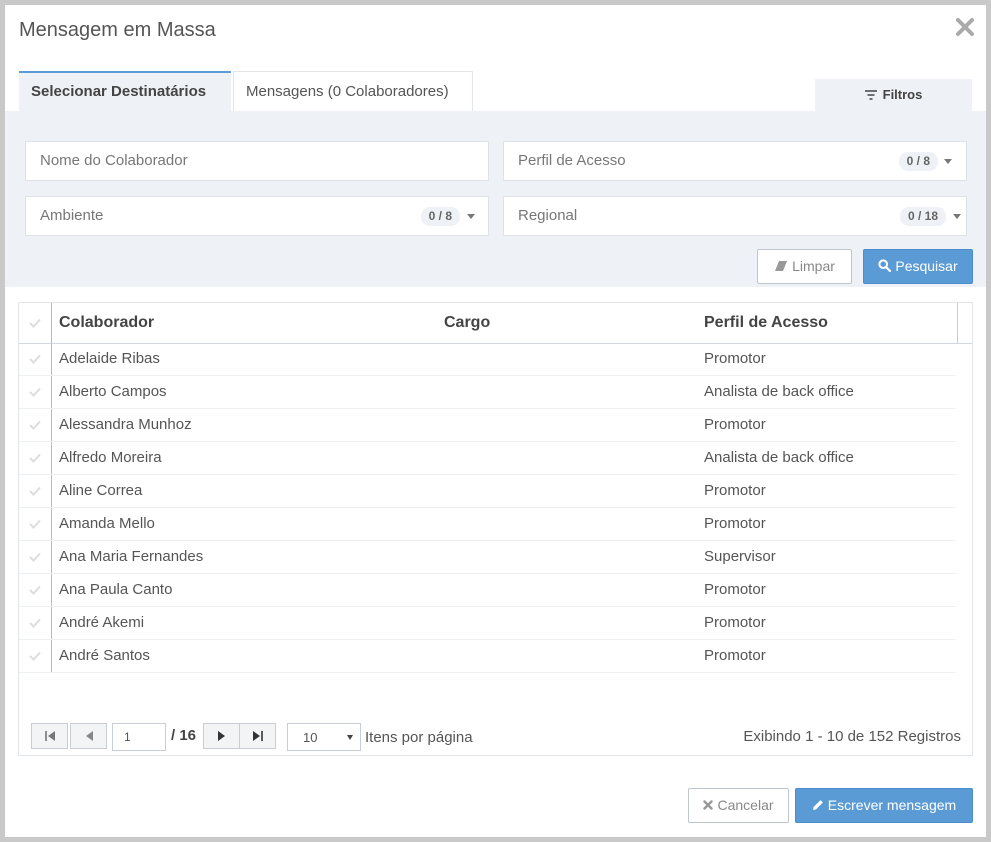 Image resolution: width=991 pixels, height=842 pixels. I want to click on grid-header: Colaborador Cargo Perfil de Acesso, so click(495, 323).